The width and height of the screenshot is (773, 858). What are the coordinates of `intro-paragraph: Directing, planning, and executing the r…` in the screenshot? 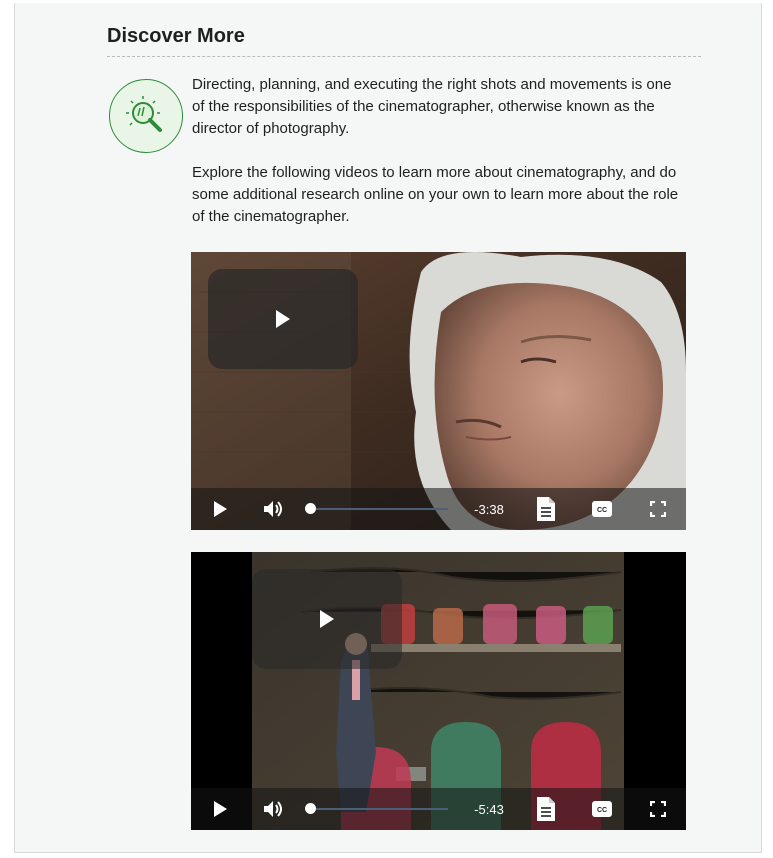 It's located at (432, 106).